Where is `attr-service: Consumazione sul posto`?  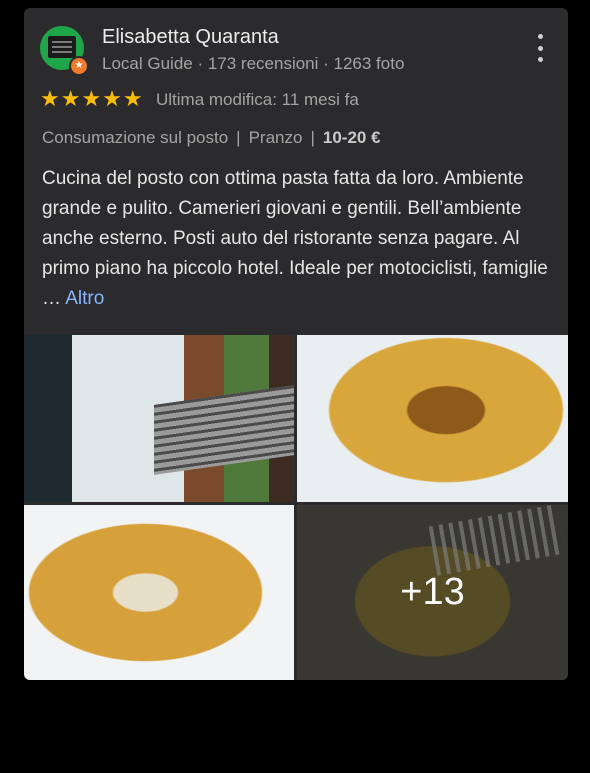
attr-service: Consumazione sul posto is located at coordinates (135, 137).